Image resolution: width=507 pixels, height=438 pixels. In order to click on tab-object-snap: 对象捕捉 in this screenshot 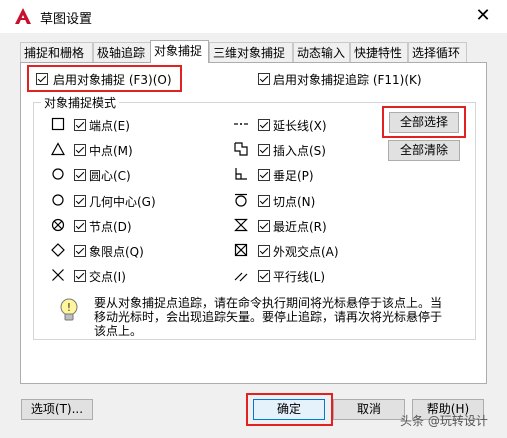, I will do `click(179, 51)`.